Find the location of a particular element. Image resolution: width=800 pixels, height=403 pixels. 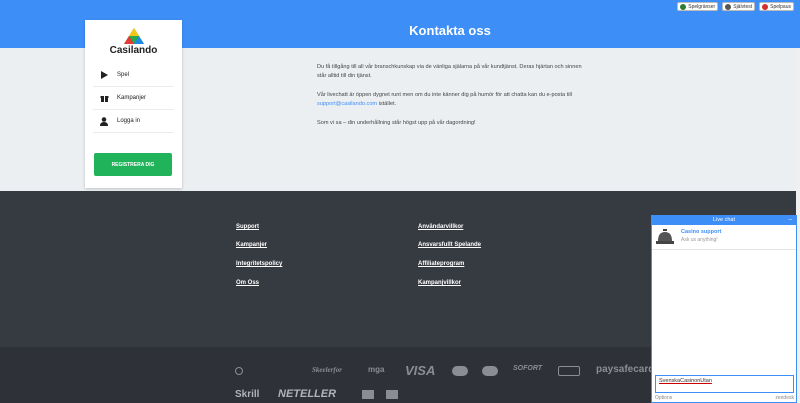

badge-spelpaus: Spelpaus is located at coordinates (776, 6).